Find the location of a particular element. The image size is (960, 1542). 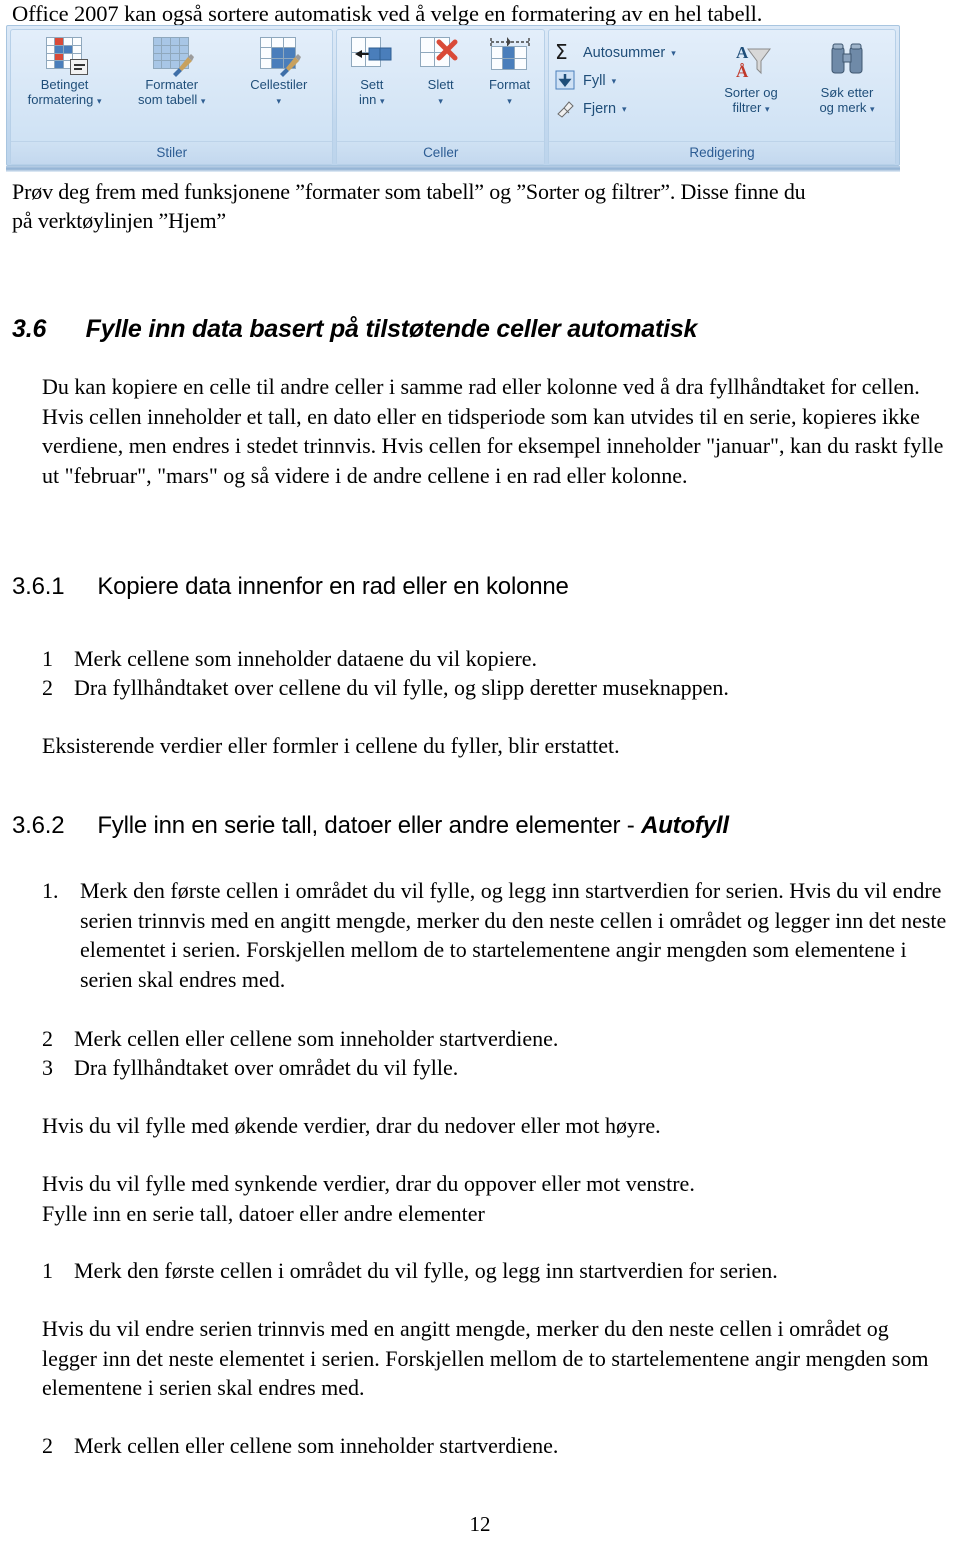

ribbon-button-format: Format ▾ is located at coordinates (510, 72).